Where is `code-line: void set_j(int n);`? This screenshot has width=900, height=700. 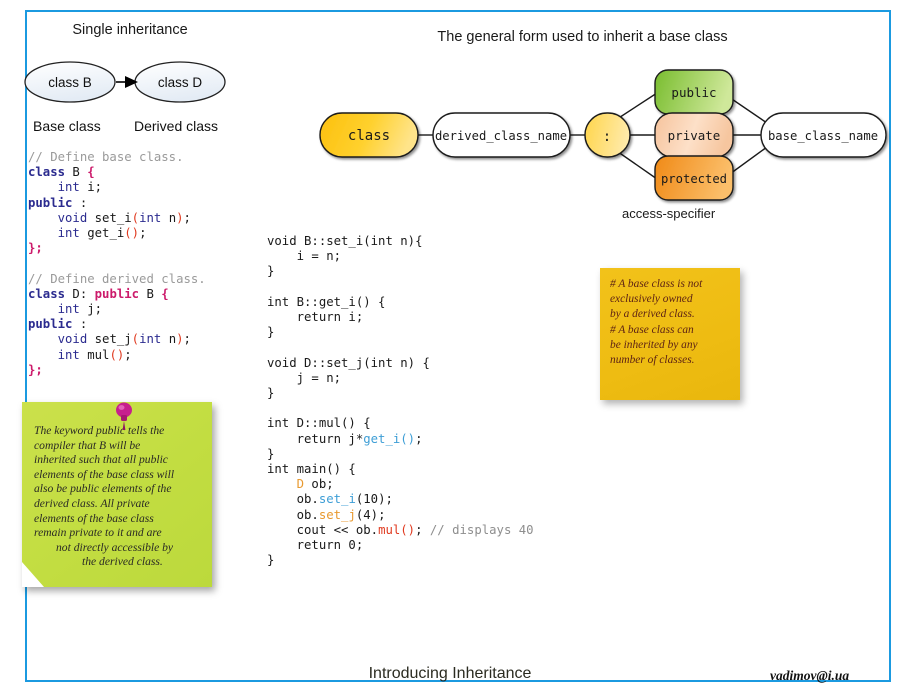
code-line: void set_j(int n); is located at coordinates (117, 339).